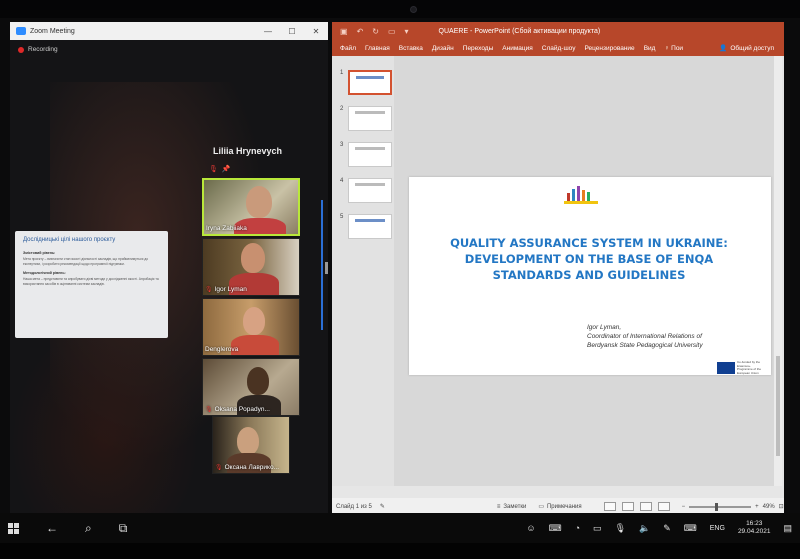 Image resolution: width=800 pixels, height=559 pixels. I want to click on notifications-icon: ▤, so click(787, 528).